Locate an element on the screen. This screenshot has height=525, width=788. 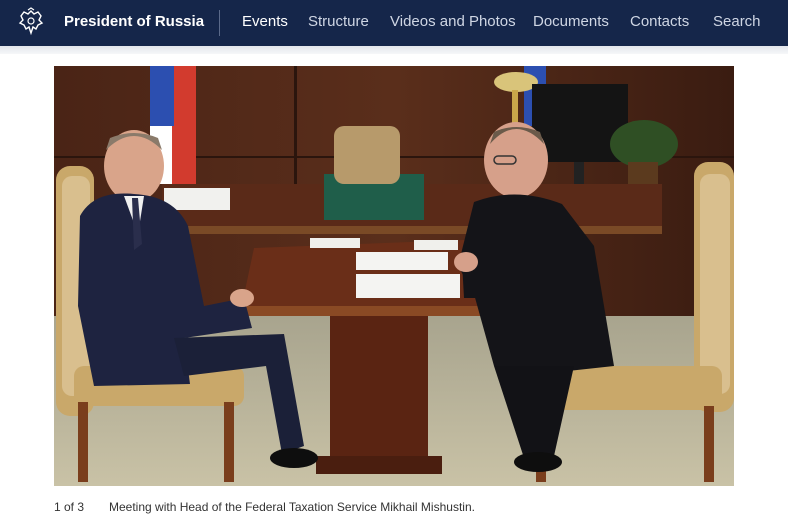
nav-contacts: Contacts is located at coordinates (659, 21).